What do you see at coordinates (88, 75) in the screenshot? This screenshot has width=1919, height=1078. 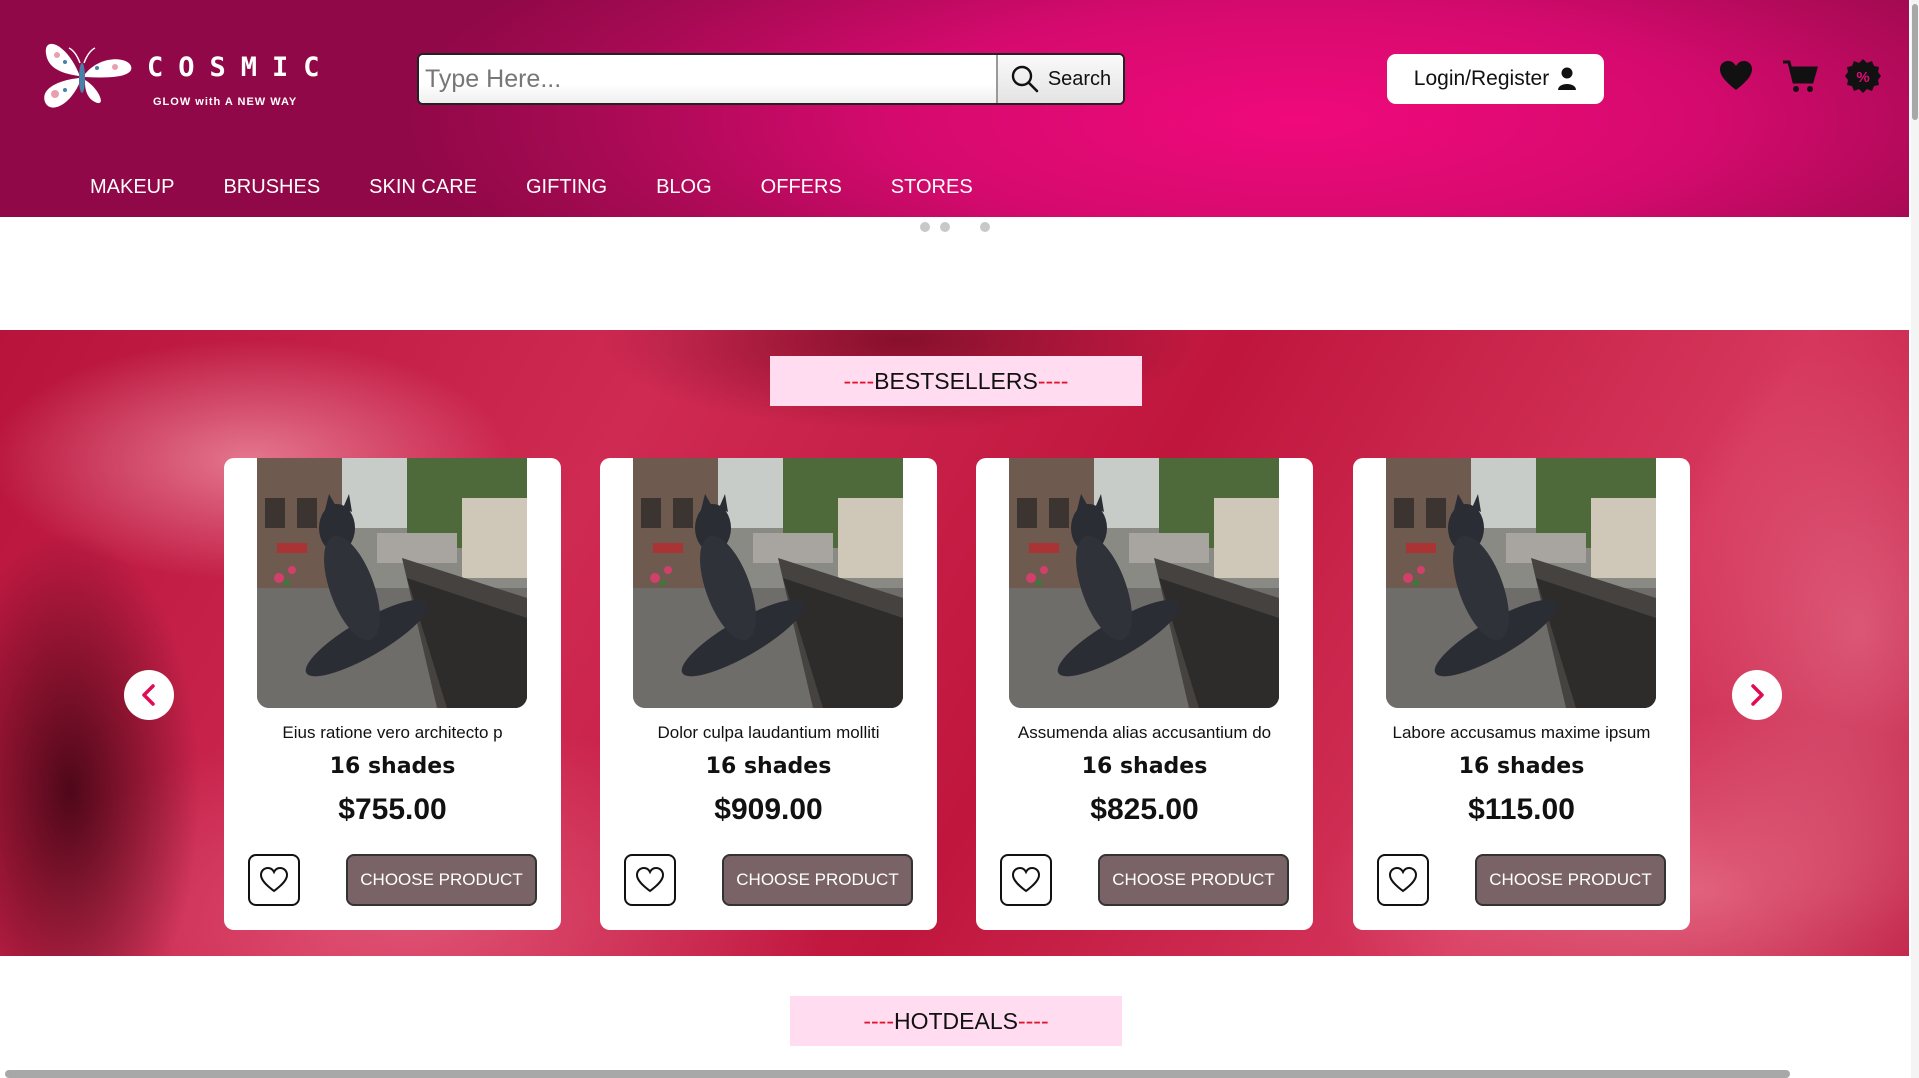 I see `butterfly-icon` at bounding box center [88, 75].